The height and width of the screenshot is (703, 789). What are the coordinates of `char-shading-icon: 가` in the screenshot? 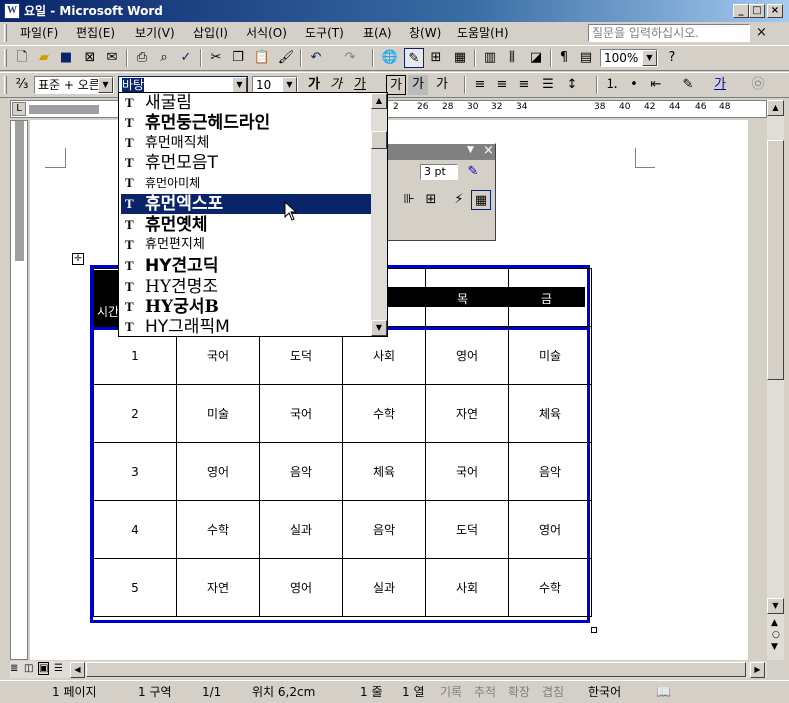 It's located at (418, 85).